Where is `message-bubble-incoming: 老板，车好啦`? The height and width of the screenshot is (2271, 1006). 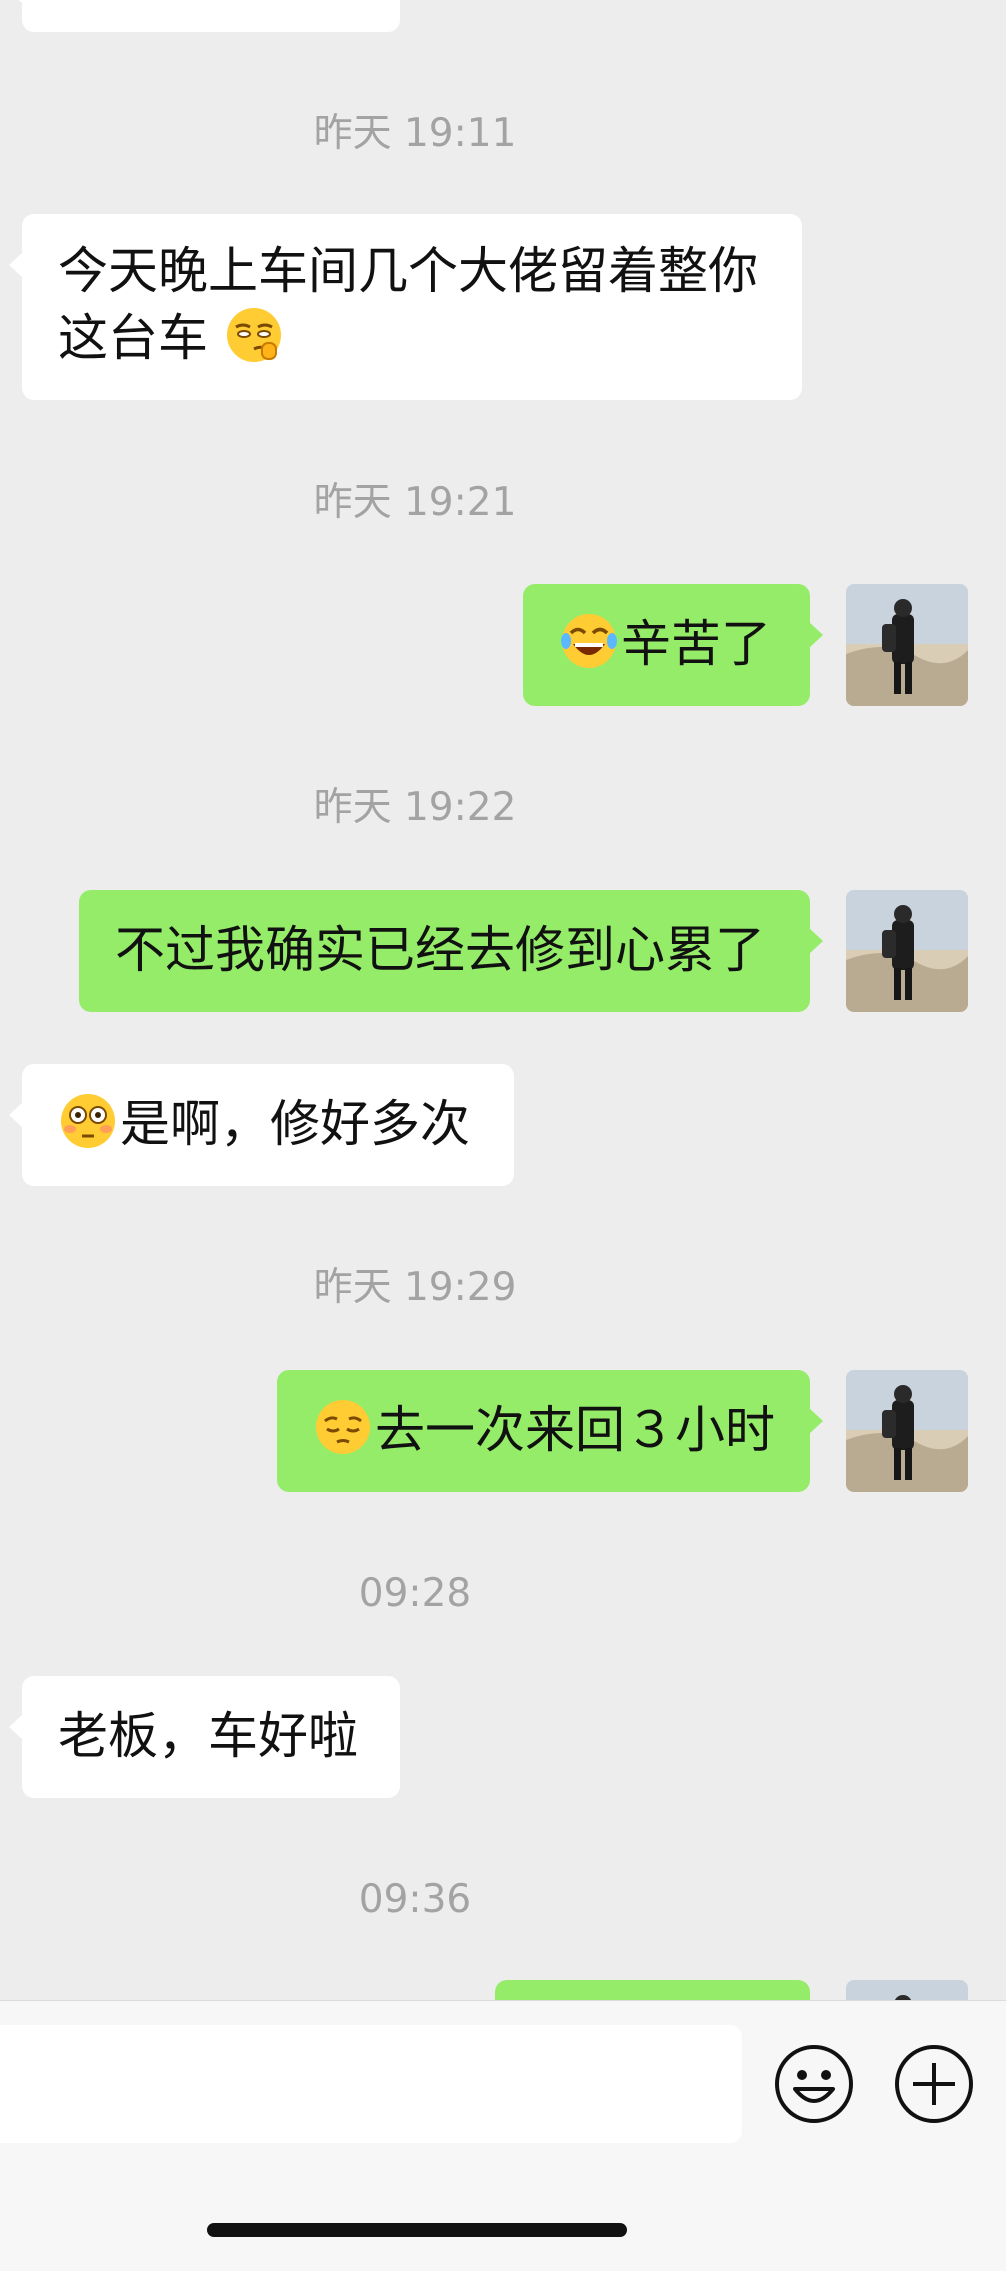
message-bubble-incoming: 老板，车好啦 is located at coordinates (204, 1737).